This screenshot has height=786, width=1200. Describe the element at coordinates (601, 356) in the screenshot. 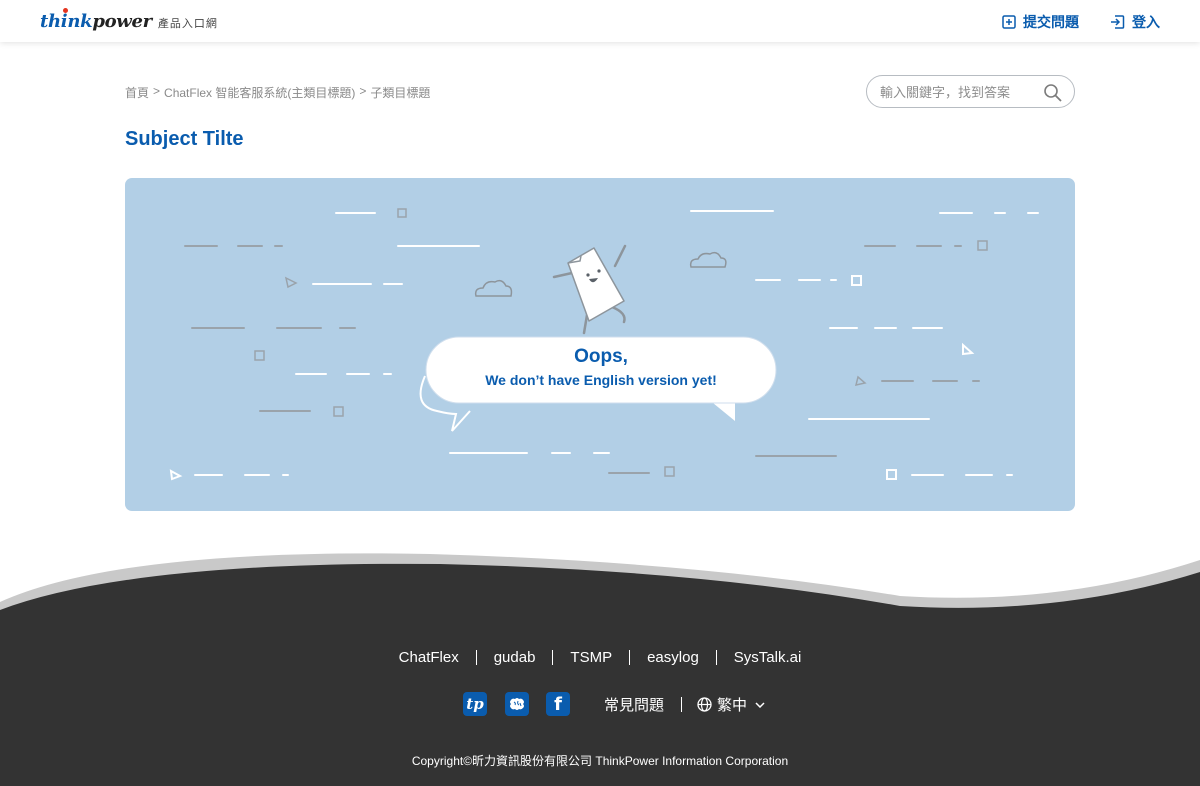

I see `oops-heading: Oops,` at that location.